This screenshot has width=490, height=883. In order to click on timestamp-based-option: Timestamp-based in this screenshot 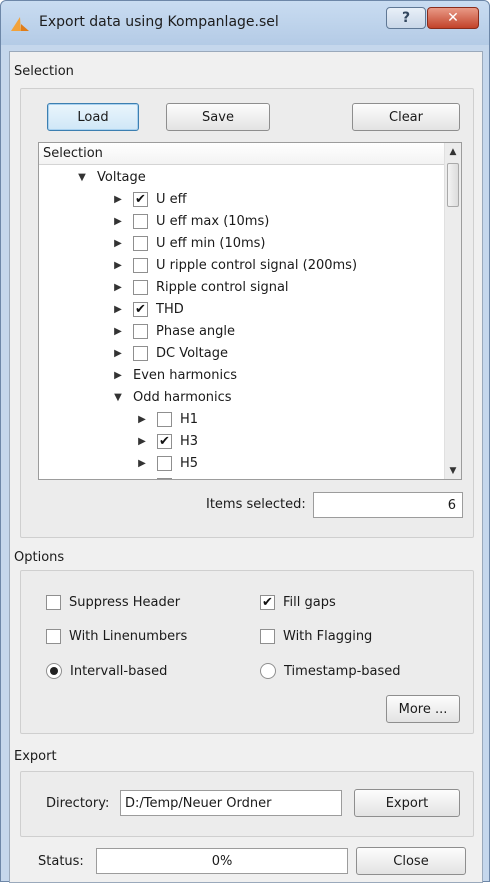, I will do `click(330, 671)`.